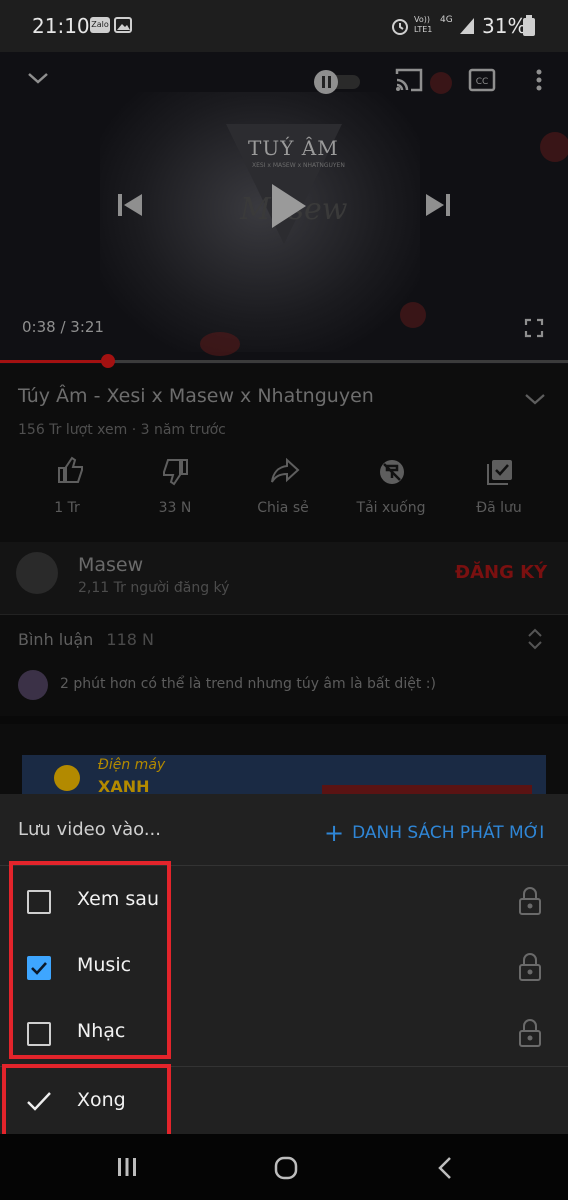  What do you see at coordinates (499, 508) in the screenshot?
I see `saved-label: Đã lưu` at bounding box center [499, 508].